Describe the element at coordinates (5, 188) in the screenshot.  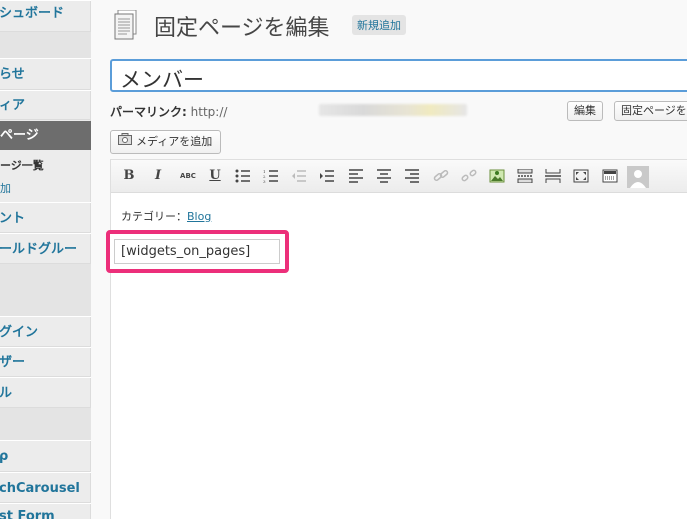
I see `sidebar-subitem-label: 加` at that location.